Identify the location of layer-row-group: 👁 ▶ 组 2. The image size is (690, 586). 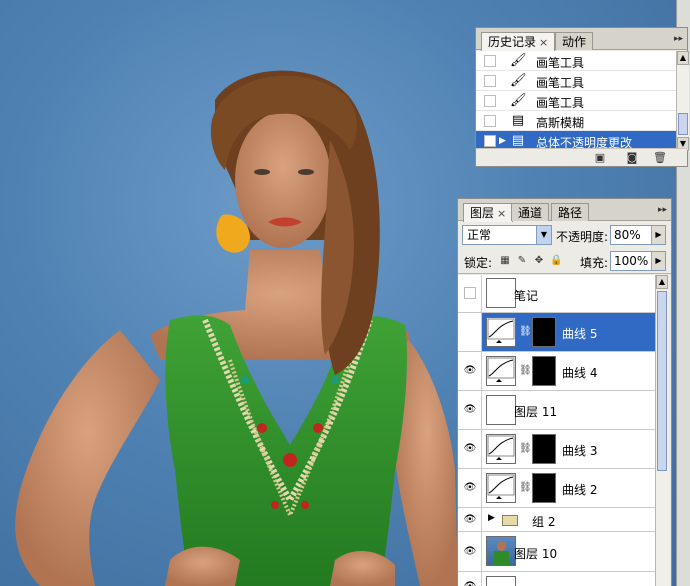
(556, 520).